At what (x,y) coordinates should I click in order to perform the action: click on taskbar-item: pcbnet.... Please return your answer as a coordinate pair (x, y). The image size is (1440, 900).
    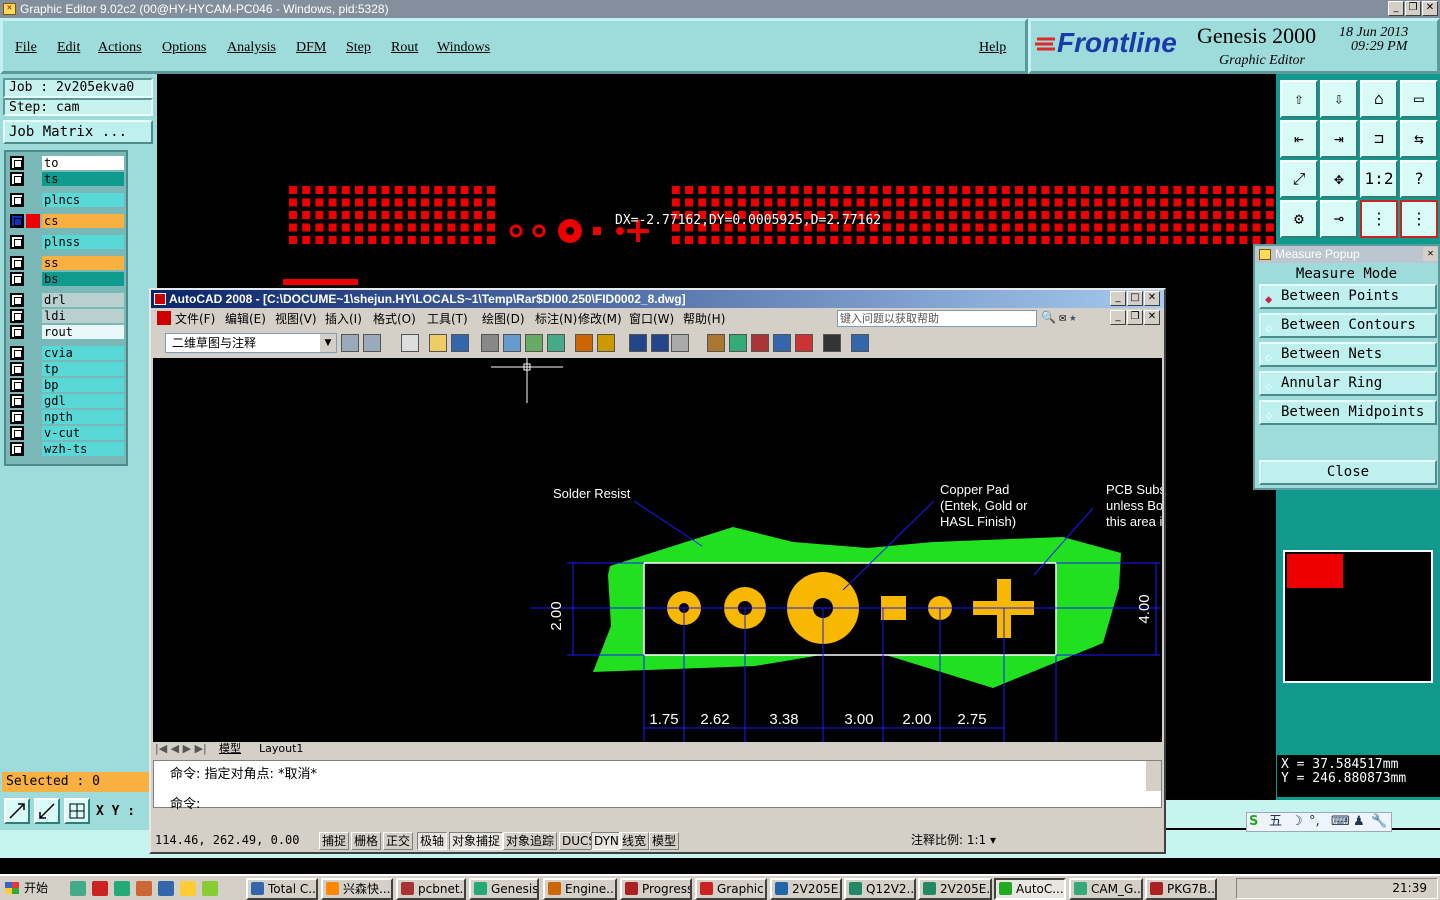
    Looking at the image, I should click on (431, 889).